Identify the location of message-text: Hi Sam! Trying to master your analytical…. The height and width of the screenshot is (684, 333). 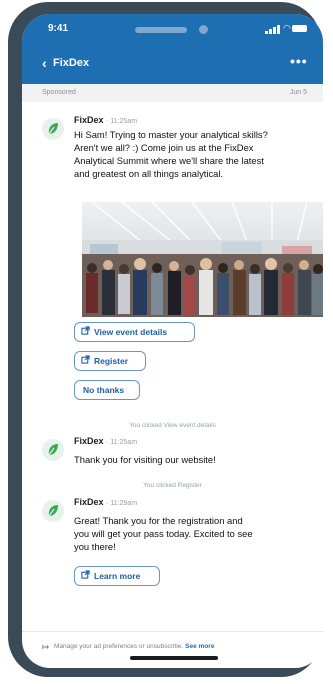
(171, 154).